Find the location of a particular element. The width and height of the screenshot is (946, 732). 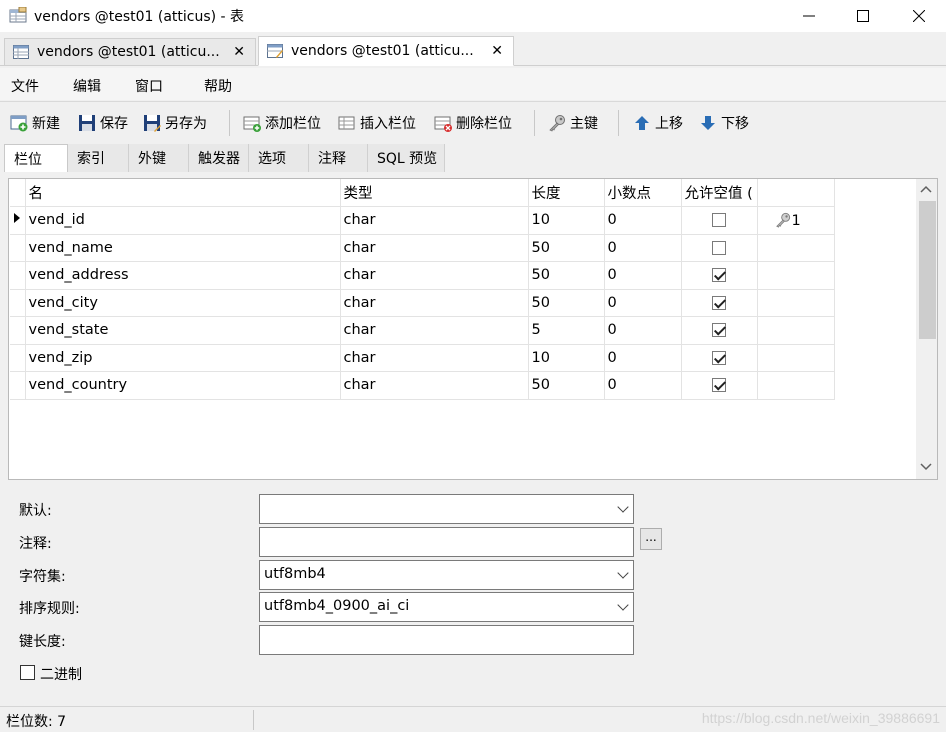

column-header-key is located at coordinates (796, 193).